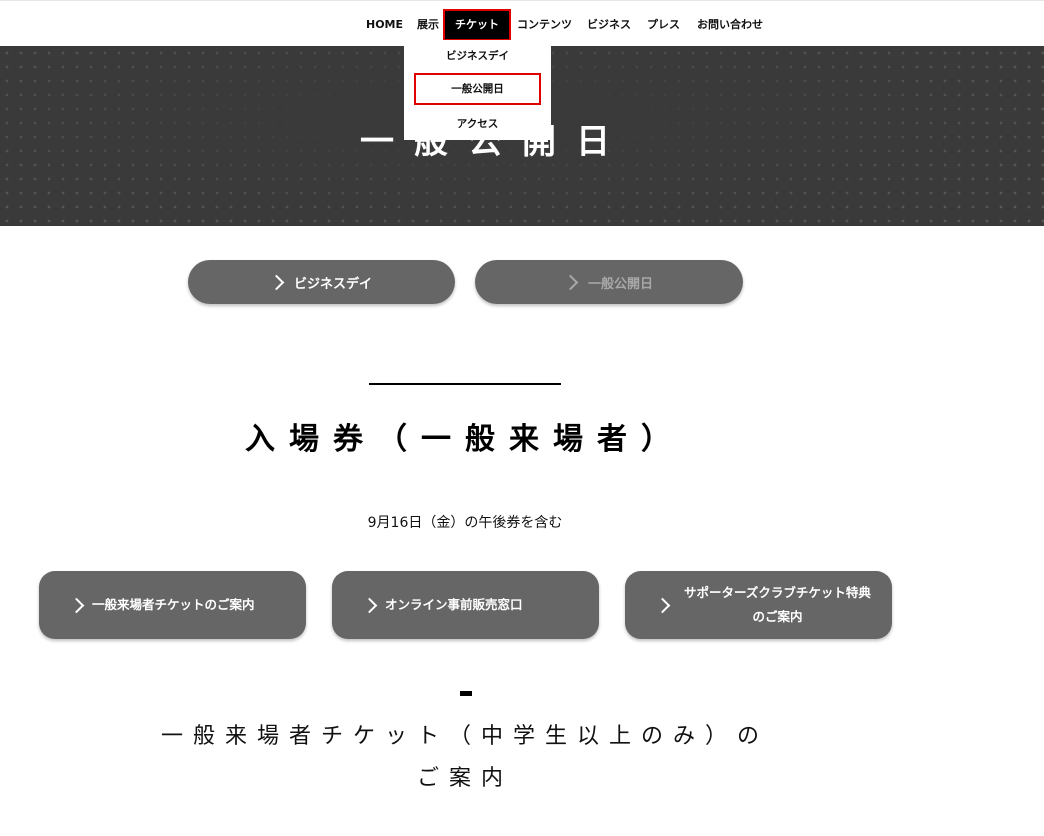  I want to click on nav-item-contents: コンテンツ, so click(544, 25).